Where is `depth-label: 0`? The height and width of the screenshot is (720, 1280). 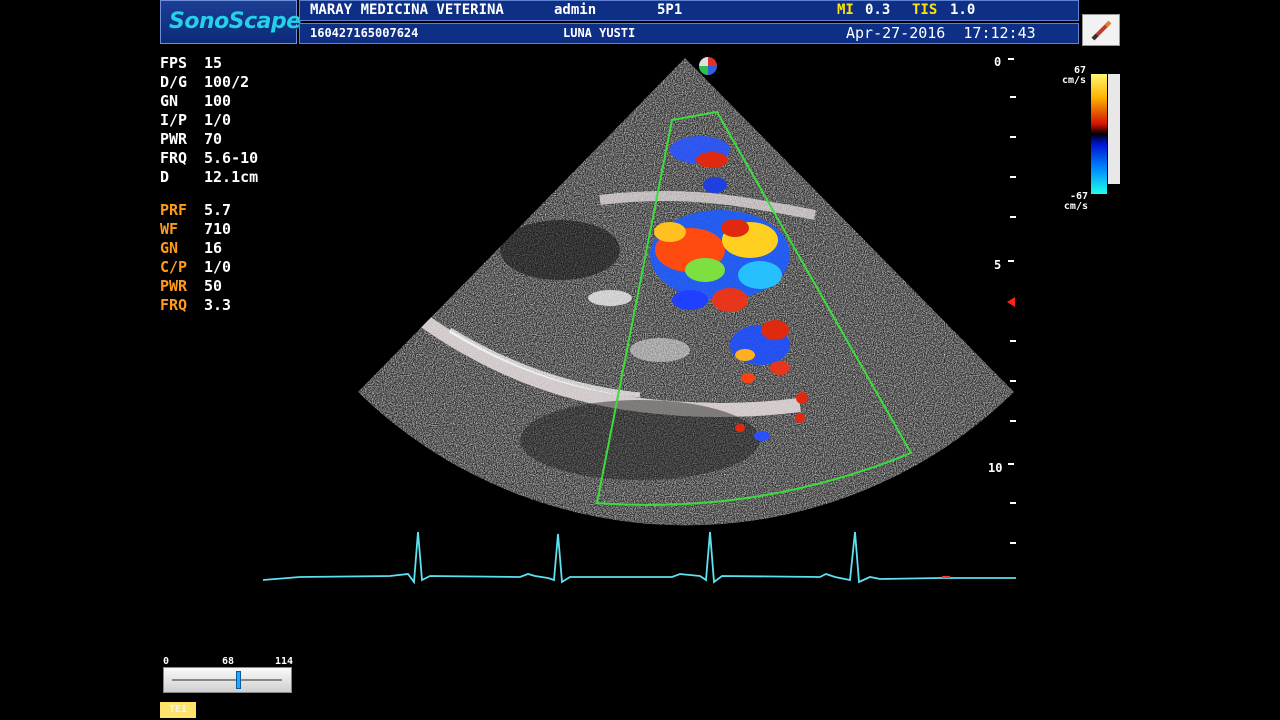
depth-label: 0 is located at coordinates (998, 62).